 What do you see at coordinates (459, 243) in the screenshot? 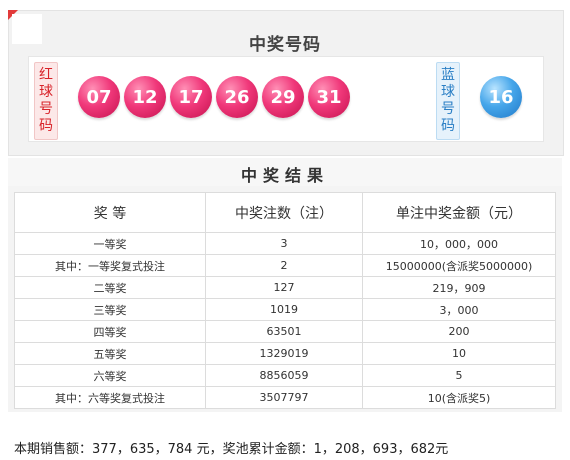
I see `prize-amount-cell: 10，000，000` at bounding box center [459, 243].